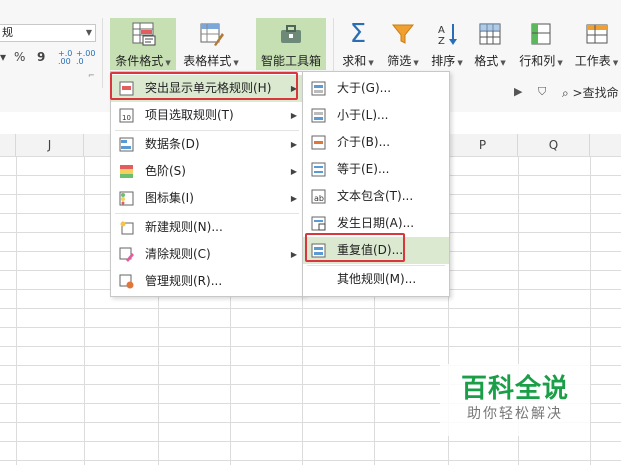 The width and height of the screenshot is (621, 465). What do you see at coordinates (554, 145) in the screenshot?
I see `column-header-q: Q` at bounding box center [554, 145].